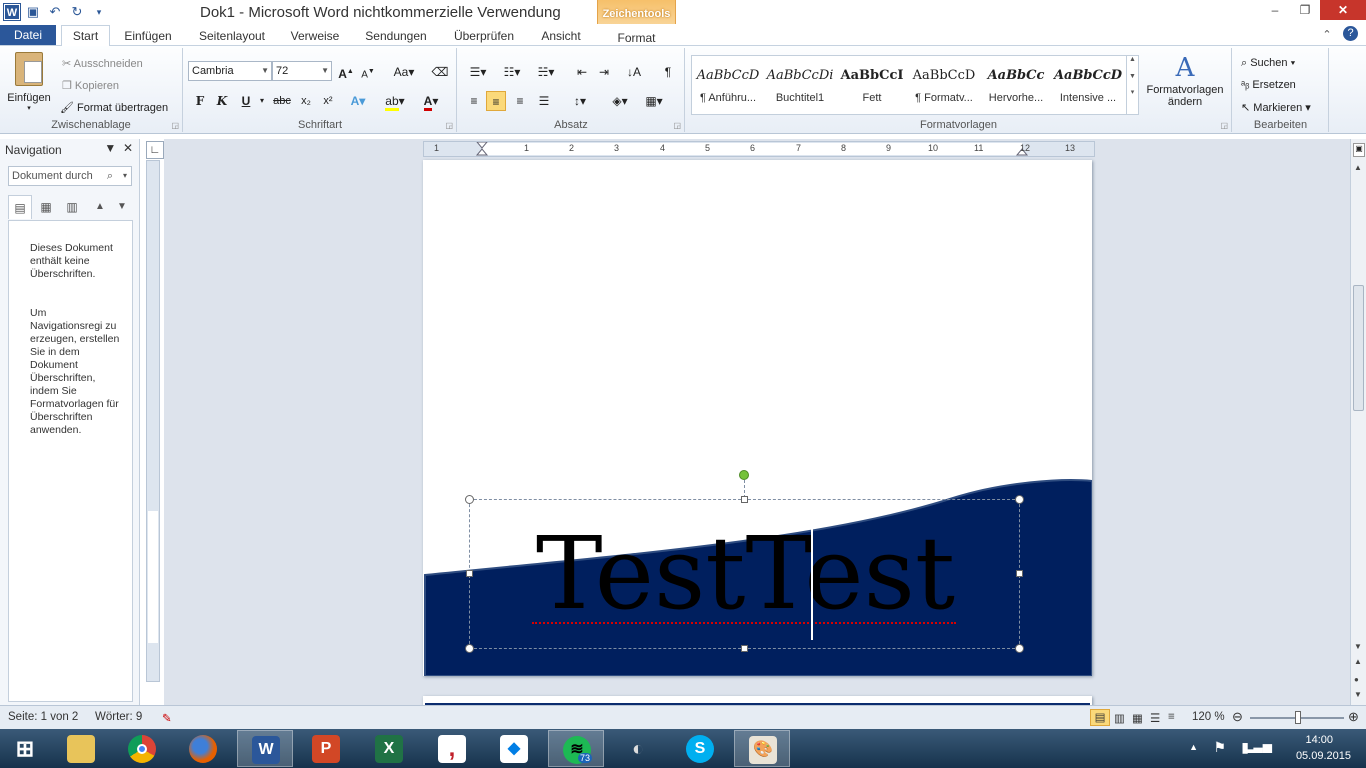  What do you see at coordinates (1019, 573) in the screenshot?
I see `resize-handle-r` at bounding box center [1019, 573].